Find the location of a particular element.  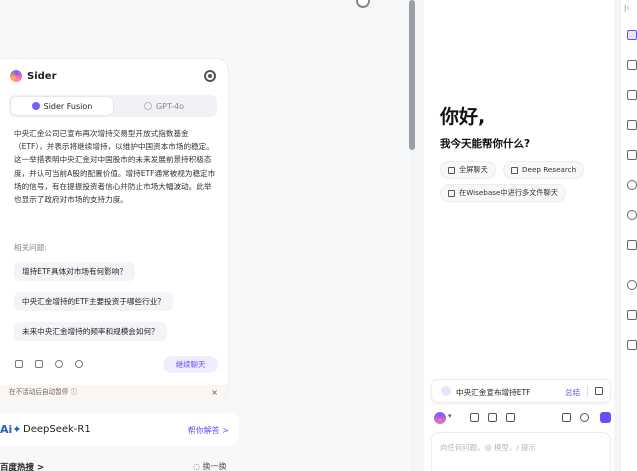

tab-gpt-4o: GPT-4o is located at coordinates (164, 106).